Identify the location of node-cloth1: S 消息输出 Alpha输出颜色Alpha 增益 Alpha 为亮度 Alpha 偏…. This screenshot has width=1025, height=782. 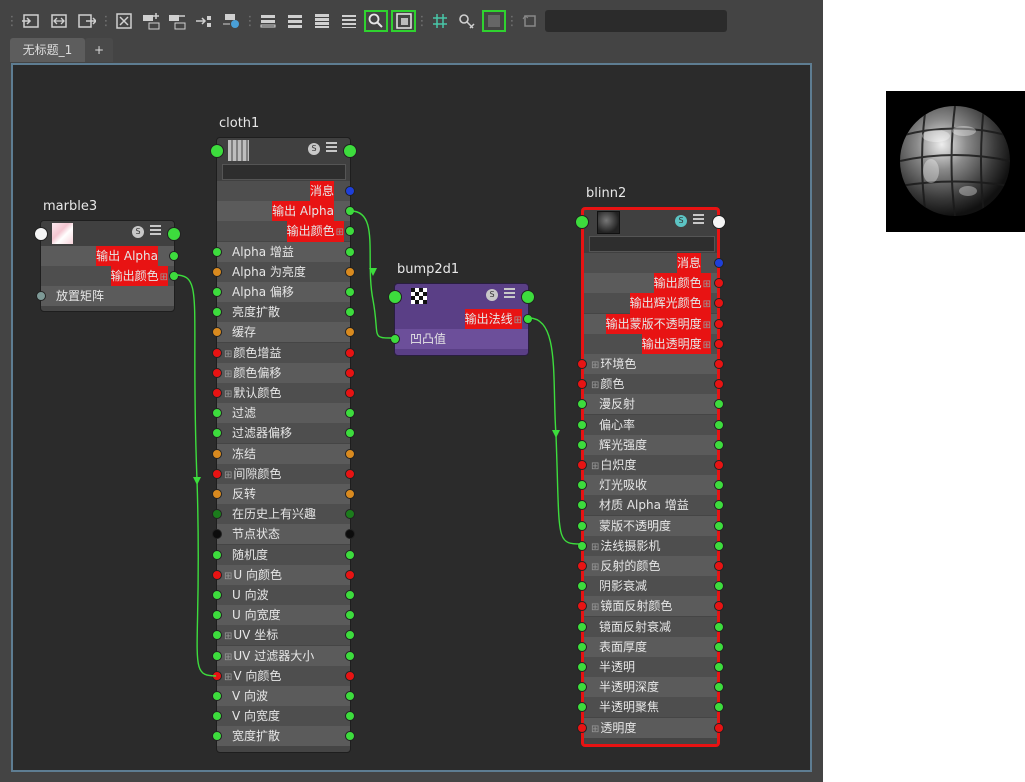
(283, 445).